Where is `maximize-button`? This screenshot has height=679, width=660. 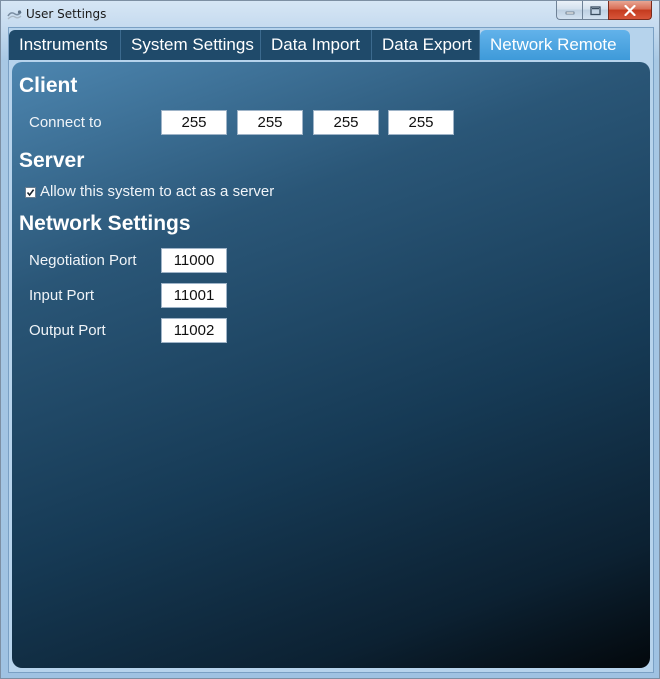 maximize-button is located at coordinates (595, 10).